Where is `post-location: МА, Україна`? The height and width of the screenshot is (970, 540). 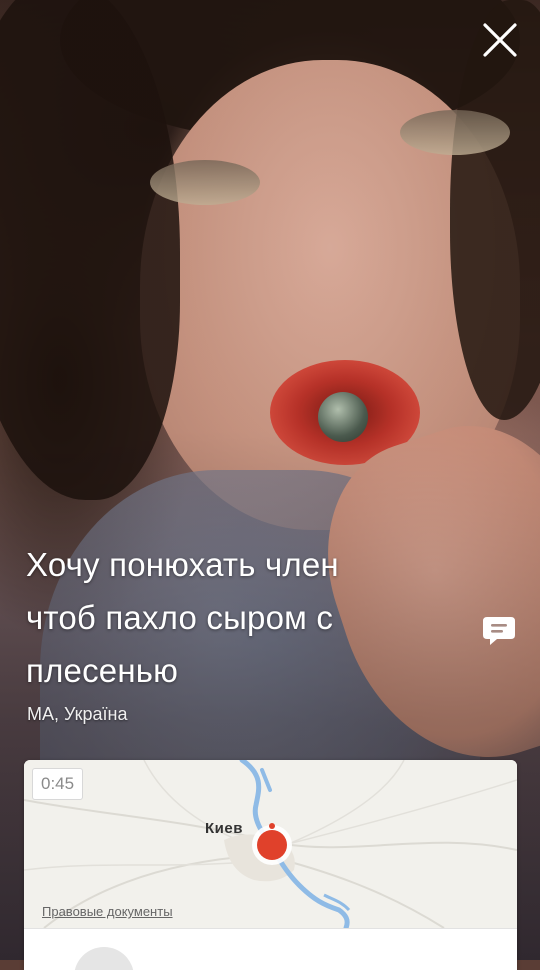
post-location: МА, Україна is located at coordinates (77, 714).